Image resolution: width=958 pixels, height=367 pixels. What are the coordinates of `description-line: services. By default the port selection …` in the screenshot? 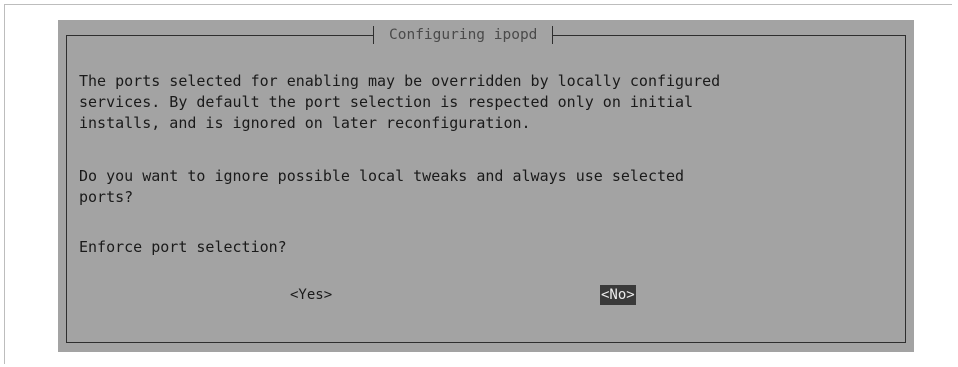 It's located at (386, 102).